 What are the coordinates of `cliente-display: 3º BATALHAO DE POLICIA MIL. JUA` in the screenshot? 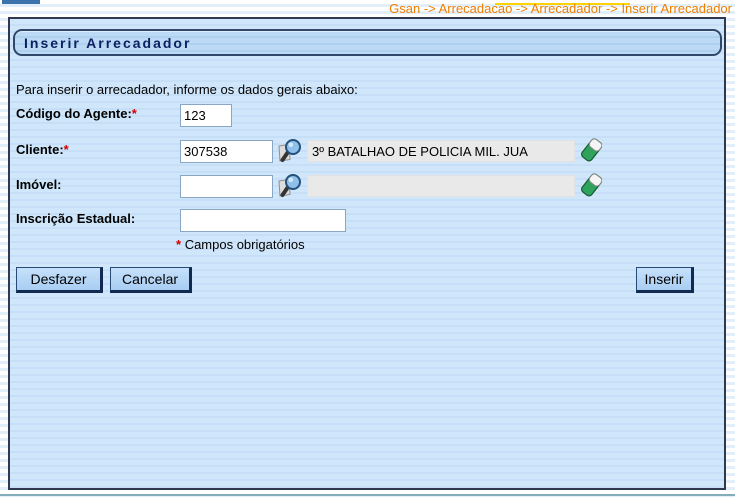 It's located at (441, 151).